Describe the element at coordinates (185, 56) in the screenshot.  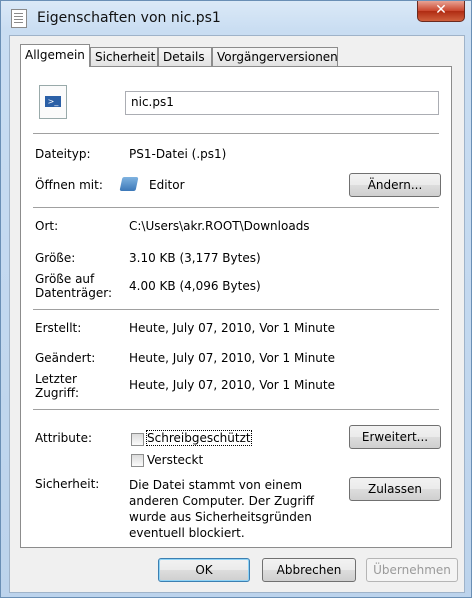
I see `tab-details: Details` at that location.